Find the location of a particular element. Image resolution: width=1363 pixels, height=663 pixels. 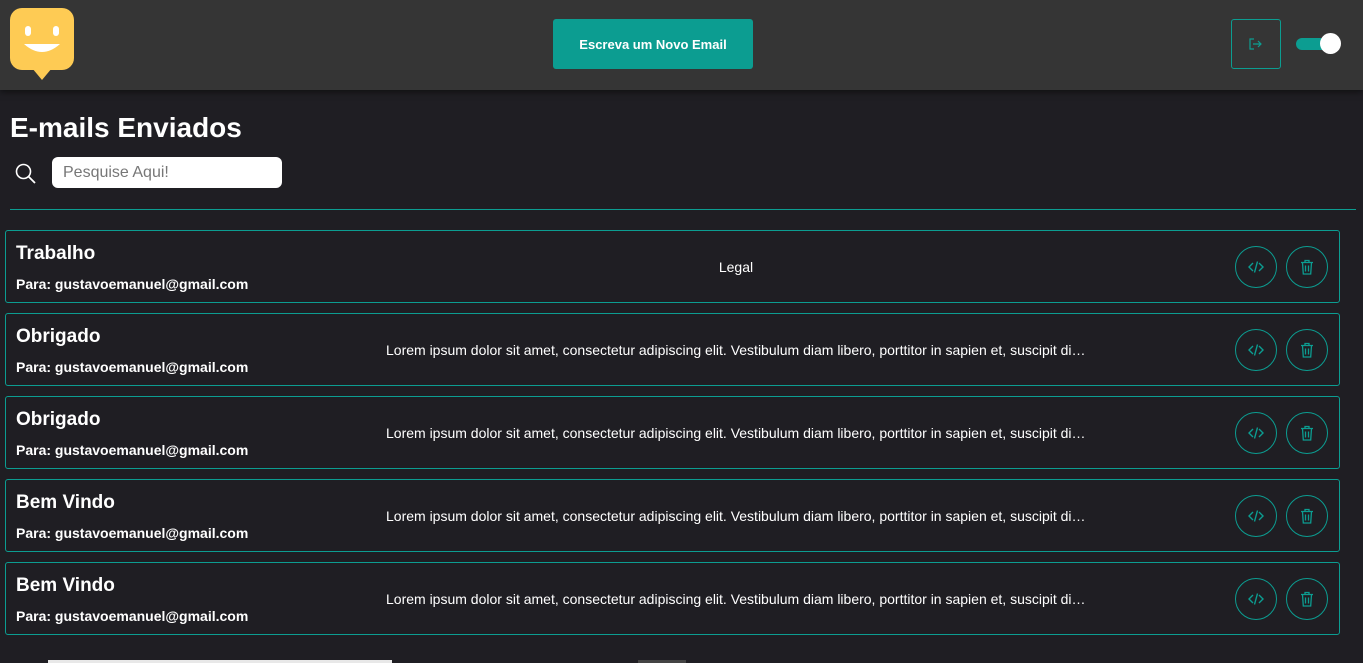

email-subject: Trabalho is located at coordinates (56, 253).